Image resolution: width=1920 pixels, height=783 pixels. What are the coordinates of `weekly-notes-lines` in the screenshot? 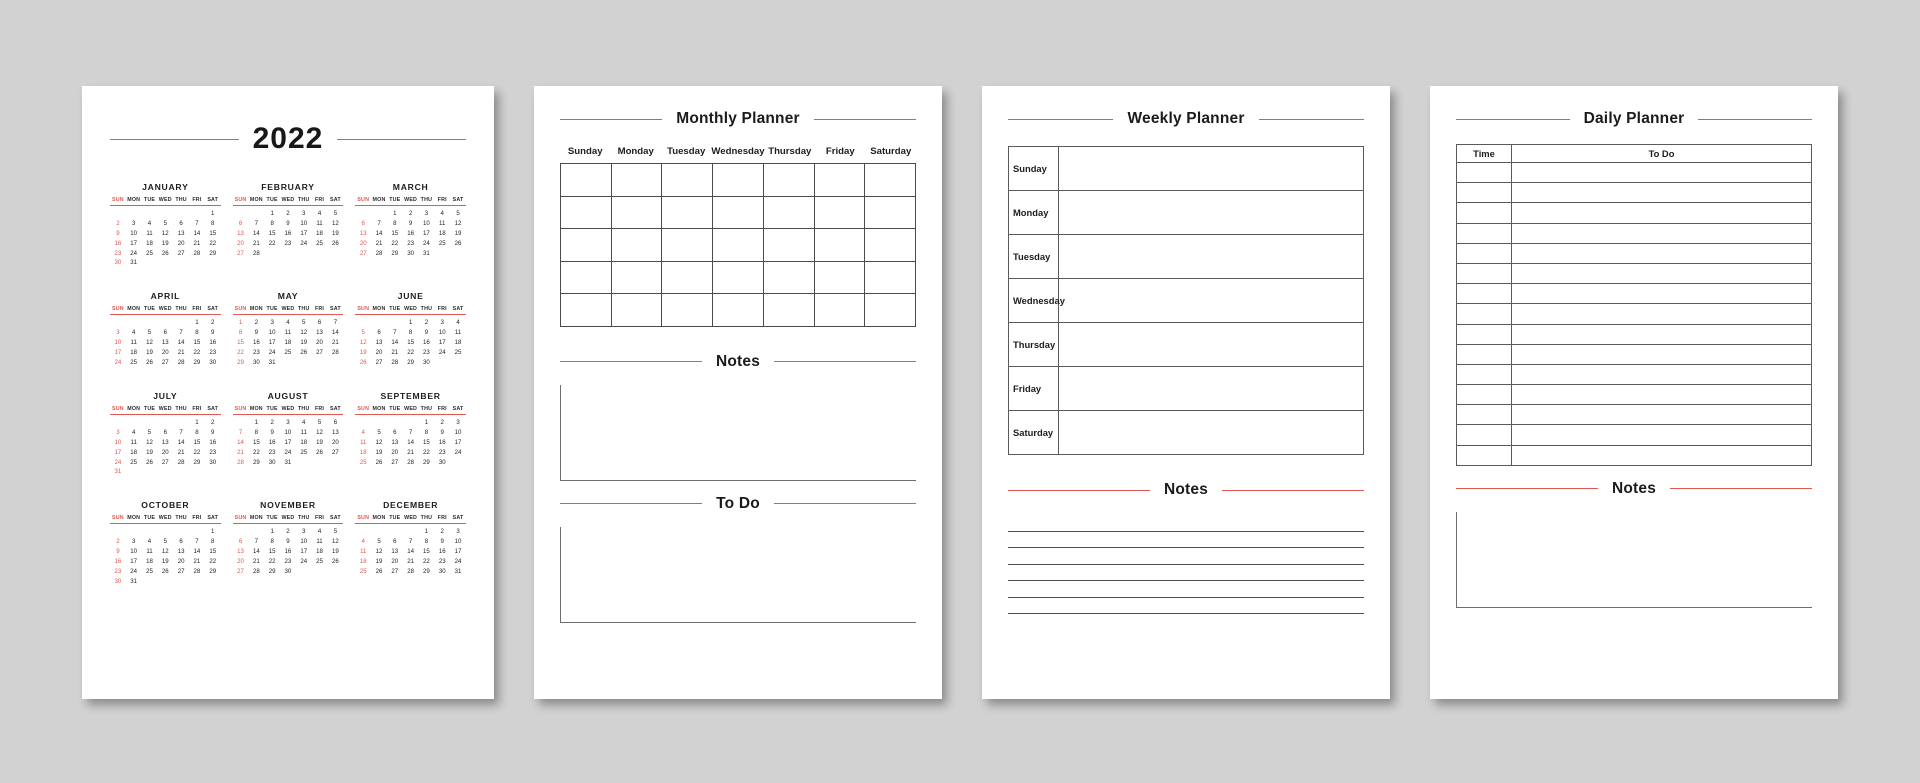 It's located at (1186, 564).